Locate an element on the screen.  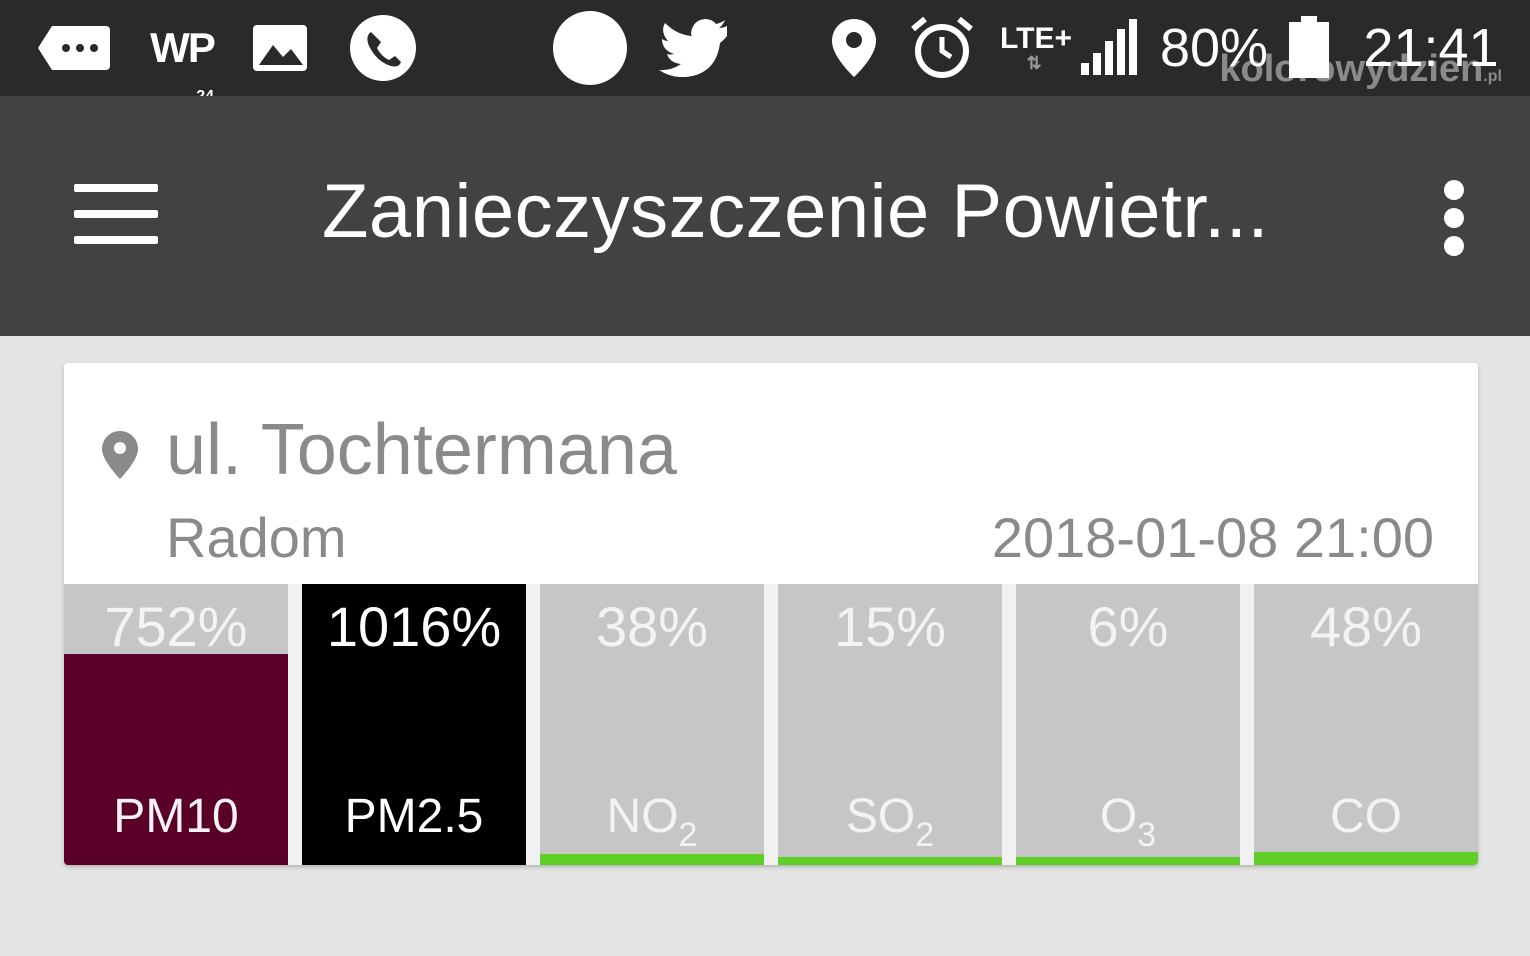
more-options-icon is located at coordinates (1454, 218).